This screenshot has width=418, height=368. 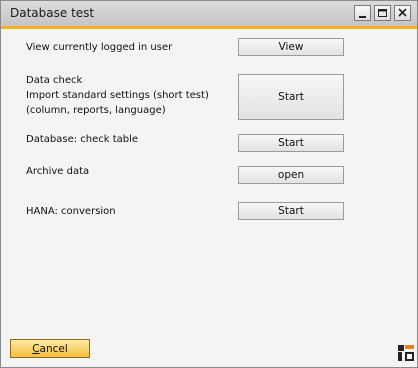 What do you see at coordinates (71, 211) in the screenshot?
I see `hana-conversion-label: HANA: conversion` at bounding box center [71, 211].